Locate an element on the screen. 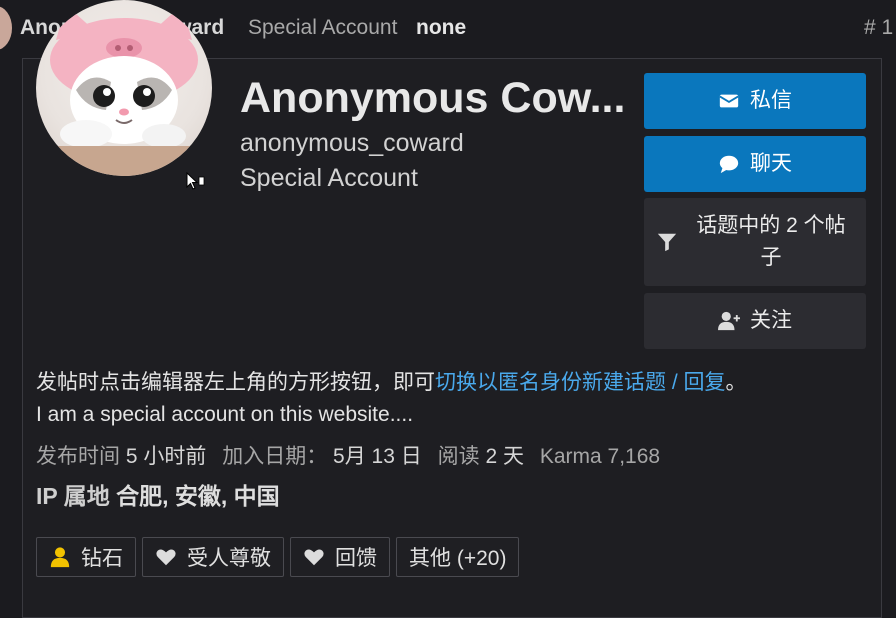 The image size is (896, 618). chat-button: 聊天 is located at coordinates (755, 164).